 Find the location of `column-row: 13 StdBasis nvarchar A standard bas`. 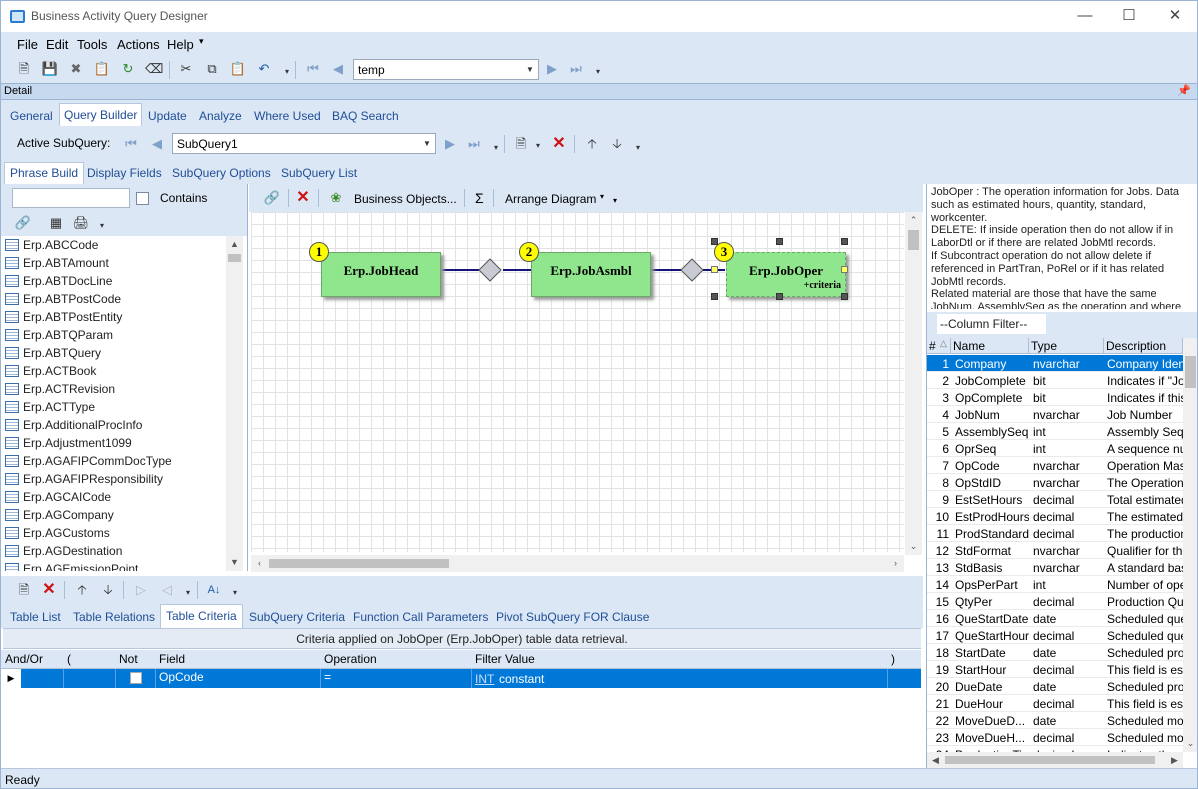

column-row: 13 StdBasis nvarchar A standard bas is located at coordinates (1055, 567).